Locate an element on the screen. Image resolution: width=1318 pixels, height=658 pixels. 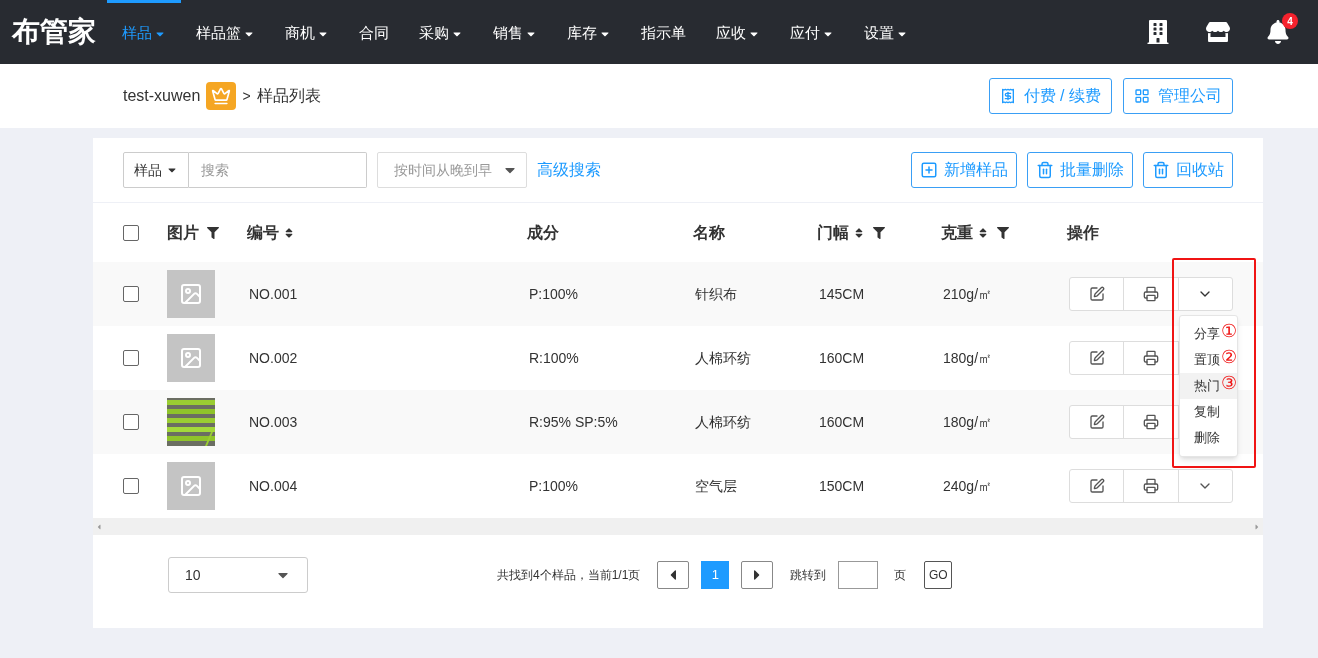
menu-item: 分享 is located at coordinates (1207, 334).